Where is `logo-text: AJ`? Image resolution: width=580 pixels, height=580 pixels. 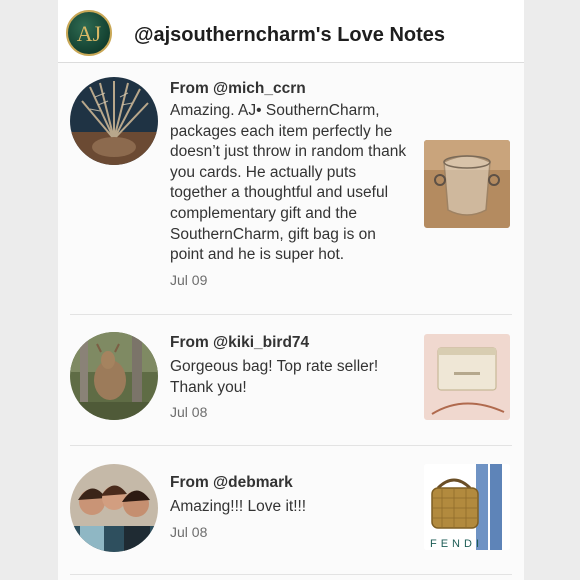
logo-text: AJ is located at coordinates (89, 33).